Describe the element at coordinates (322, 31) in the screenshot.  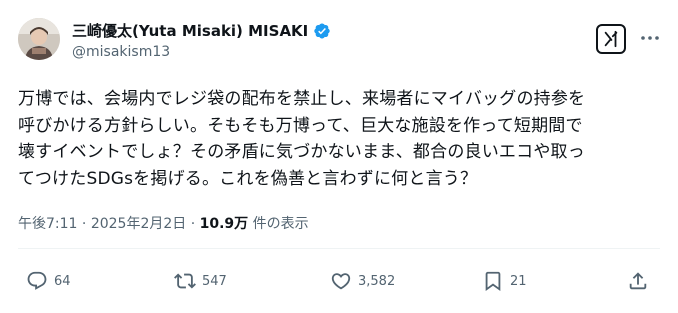
I see `verified-badge-icon` at that location.